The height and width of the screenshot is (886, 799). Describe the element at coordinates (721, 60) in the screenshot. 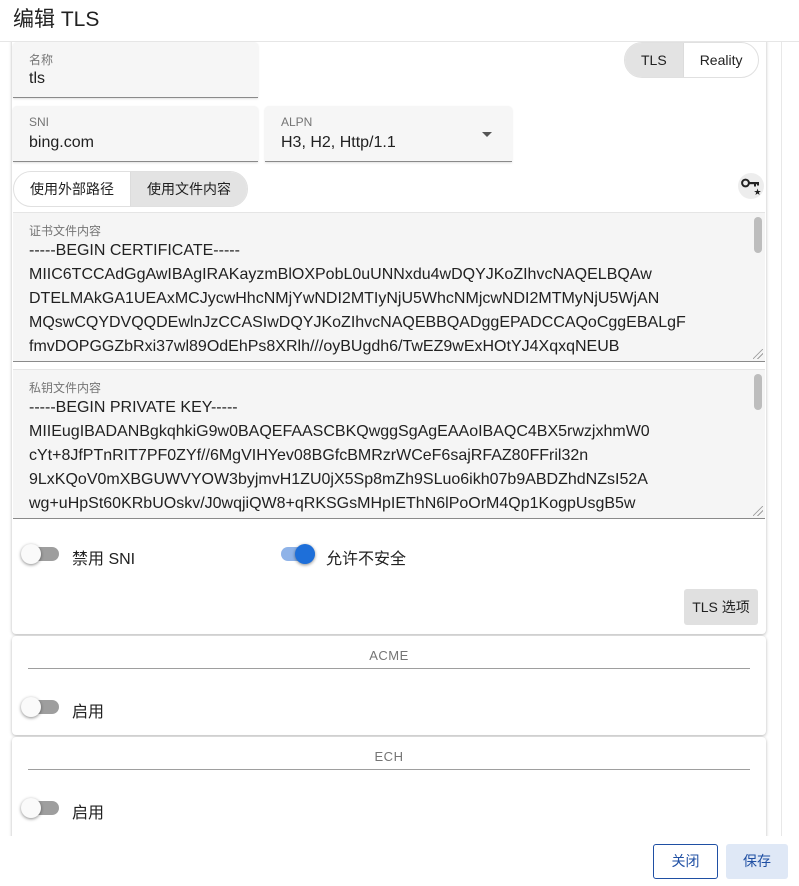

I see `protocol-reality-button: Reality` at that location.